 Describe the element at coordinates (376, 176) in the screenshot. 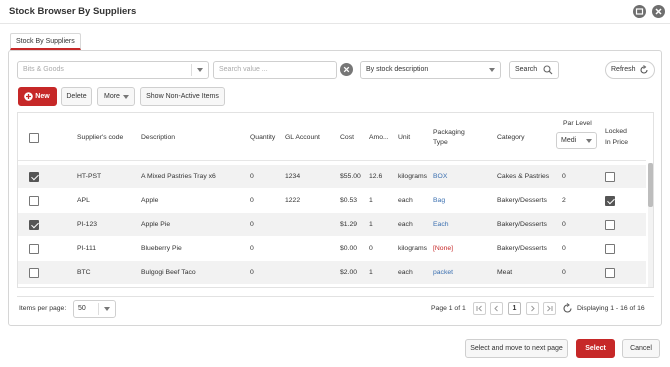

I see `cell-amount: 12.6` at that location.